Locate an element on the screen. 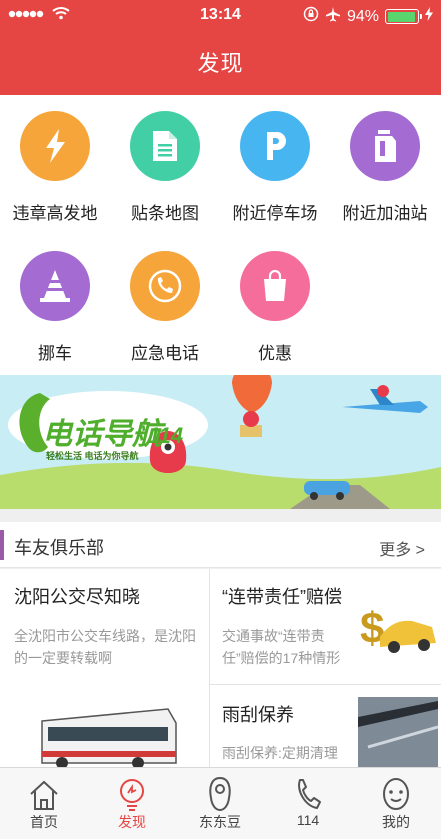 The width and height of the screenshot is (441, 839). car-dollar-thumbnail: $ is located at coordinates (398, 628).